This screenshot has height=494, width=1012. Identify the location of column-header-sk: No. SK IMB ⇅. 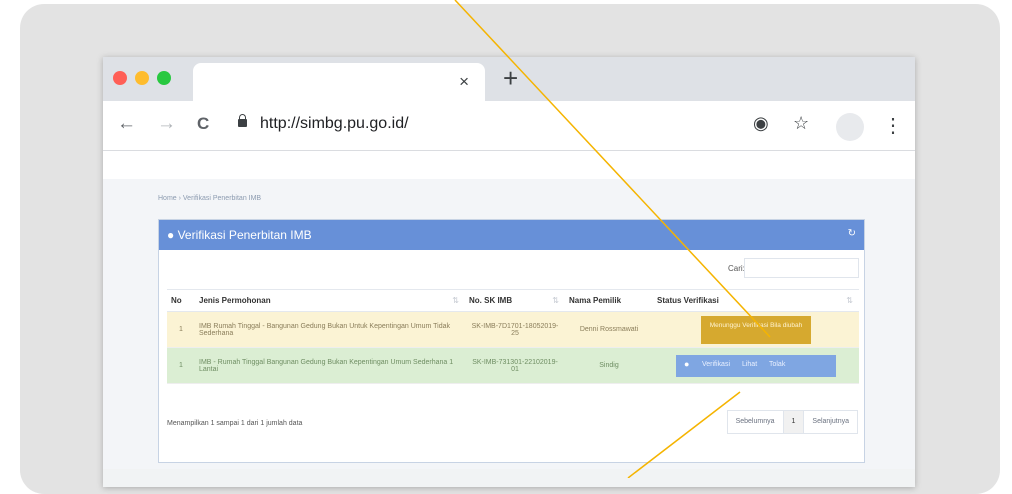
(515, 300).